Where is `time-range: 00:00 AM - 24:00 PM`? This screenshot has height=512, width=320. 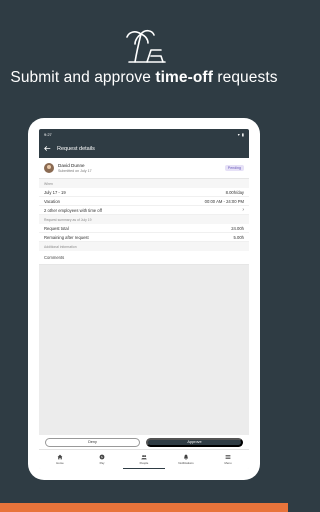
time-range: 00:00 AM - 24:00 PM is located at coordinates (224, 201).